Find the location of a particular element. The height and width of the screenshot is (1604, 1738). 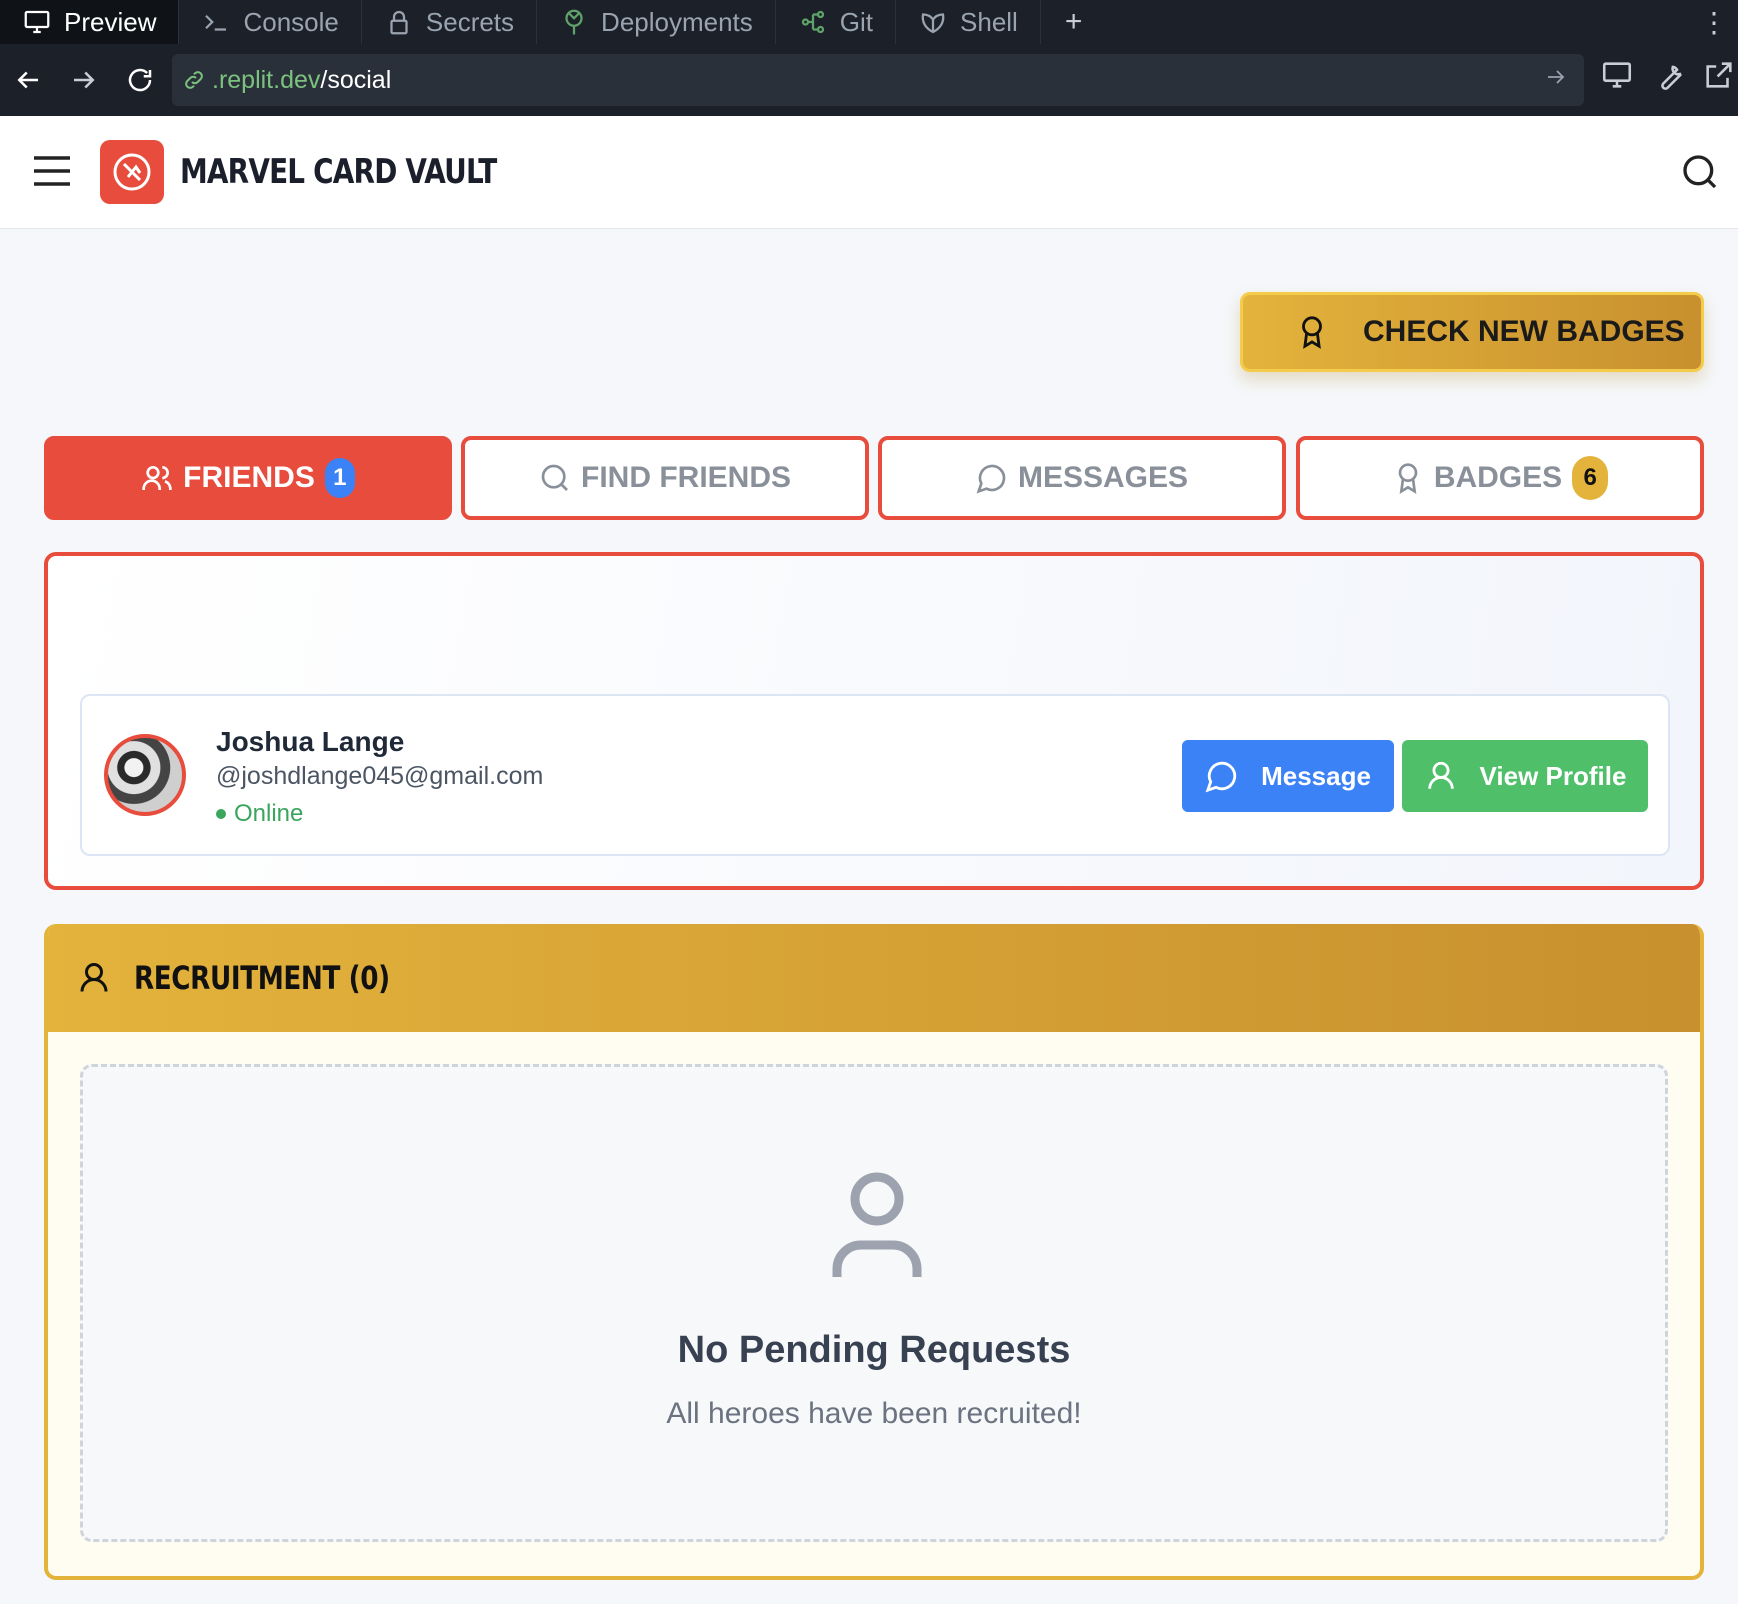

empty-state-subtitle: All heroes have been recruited! is located at coordinates (874, 1413).